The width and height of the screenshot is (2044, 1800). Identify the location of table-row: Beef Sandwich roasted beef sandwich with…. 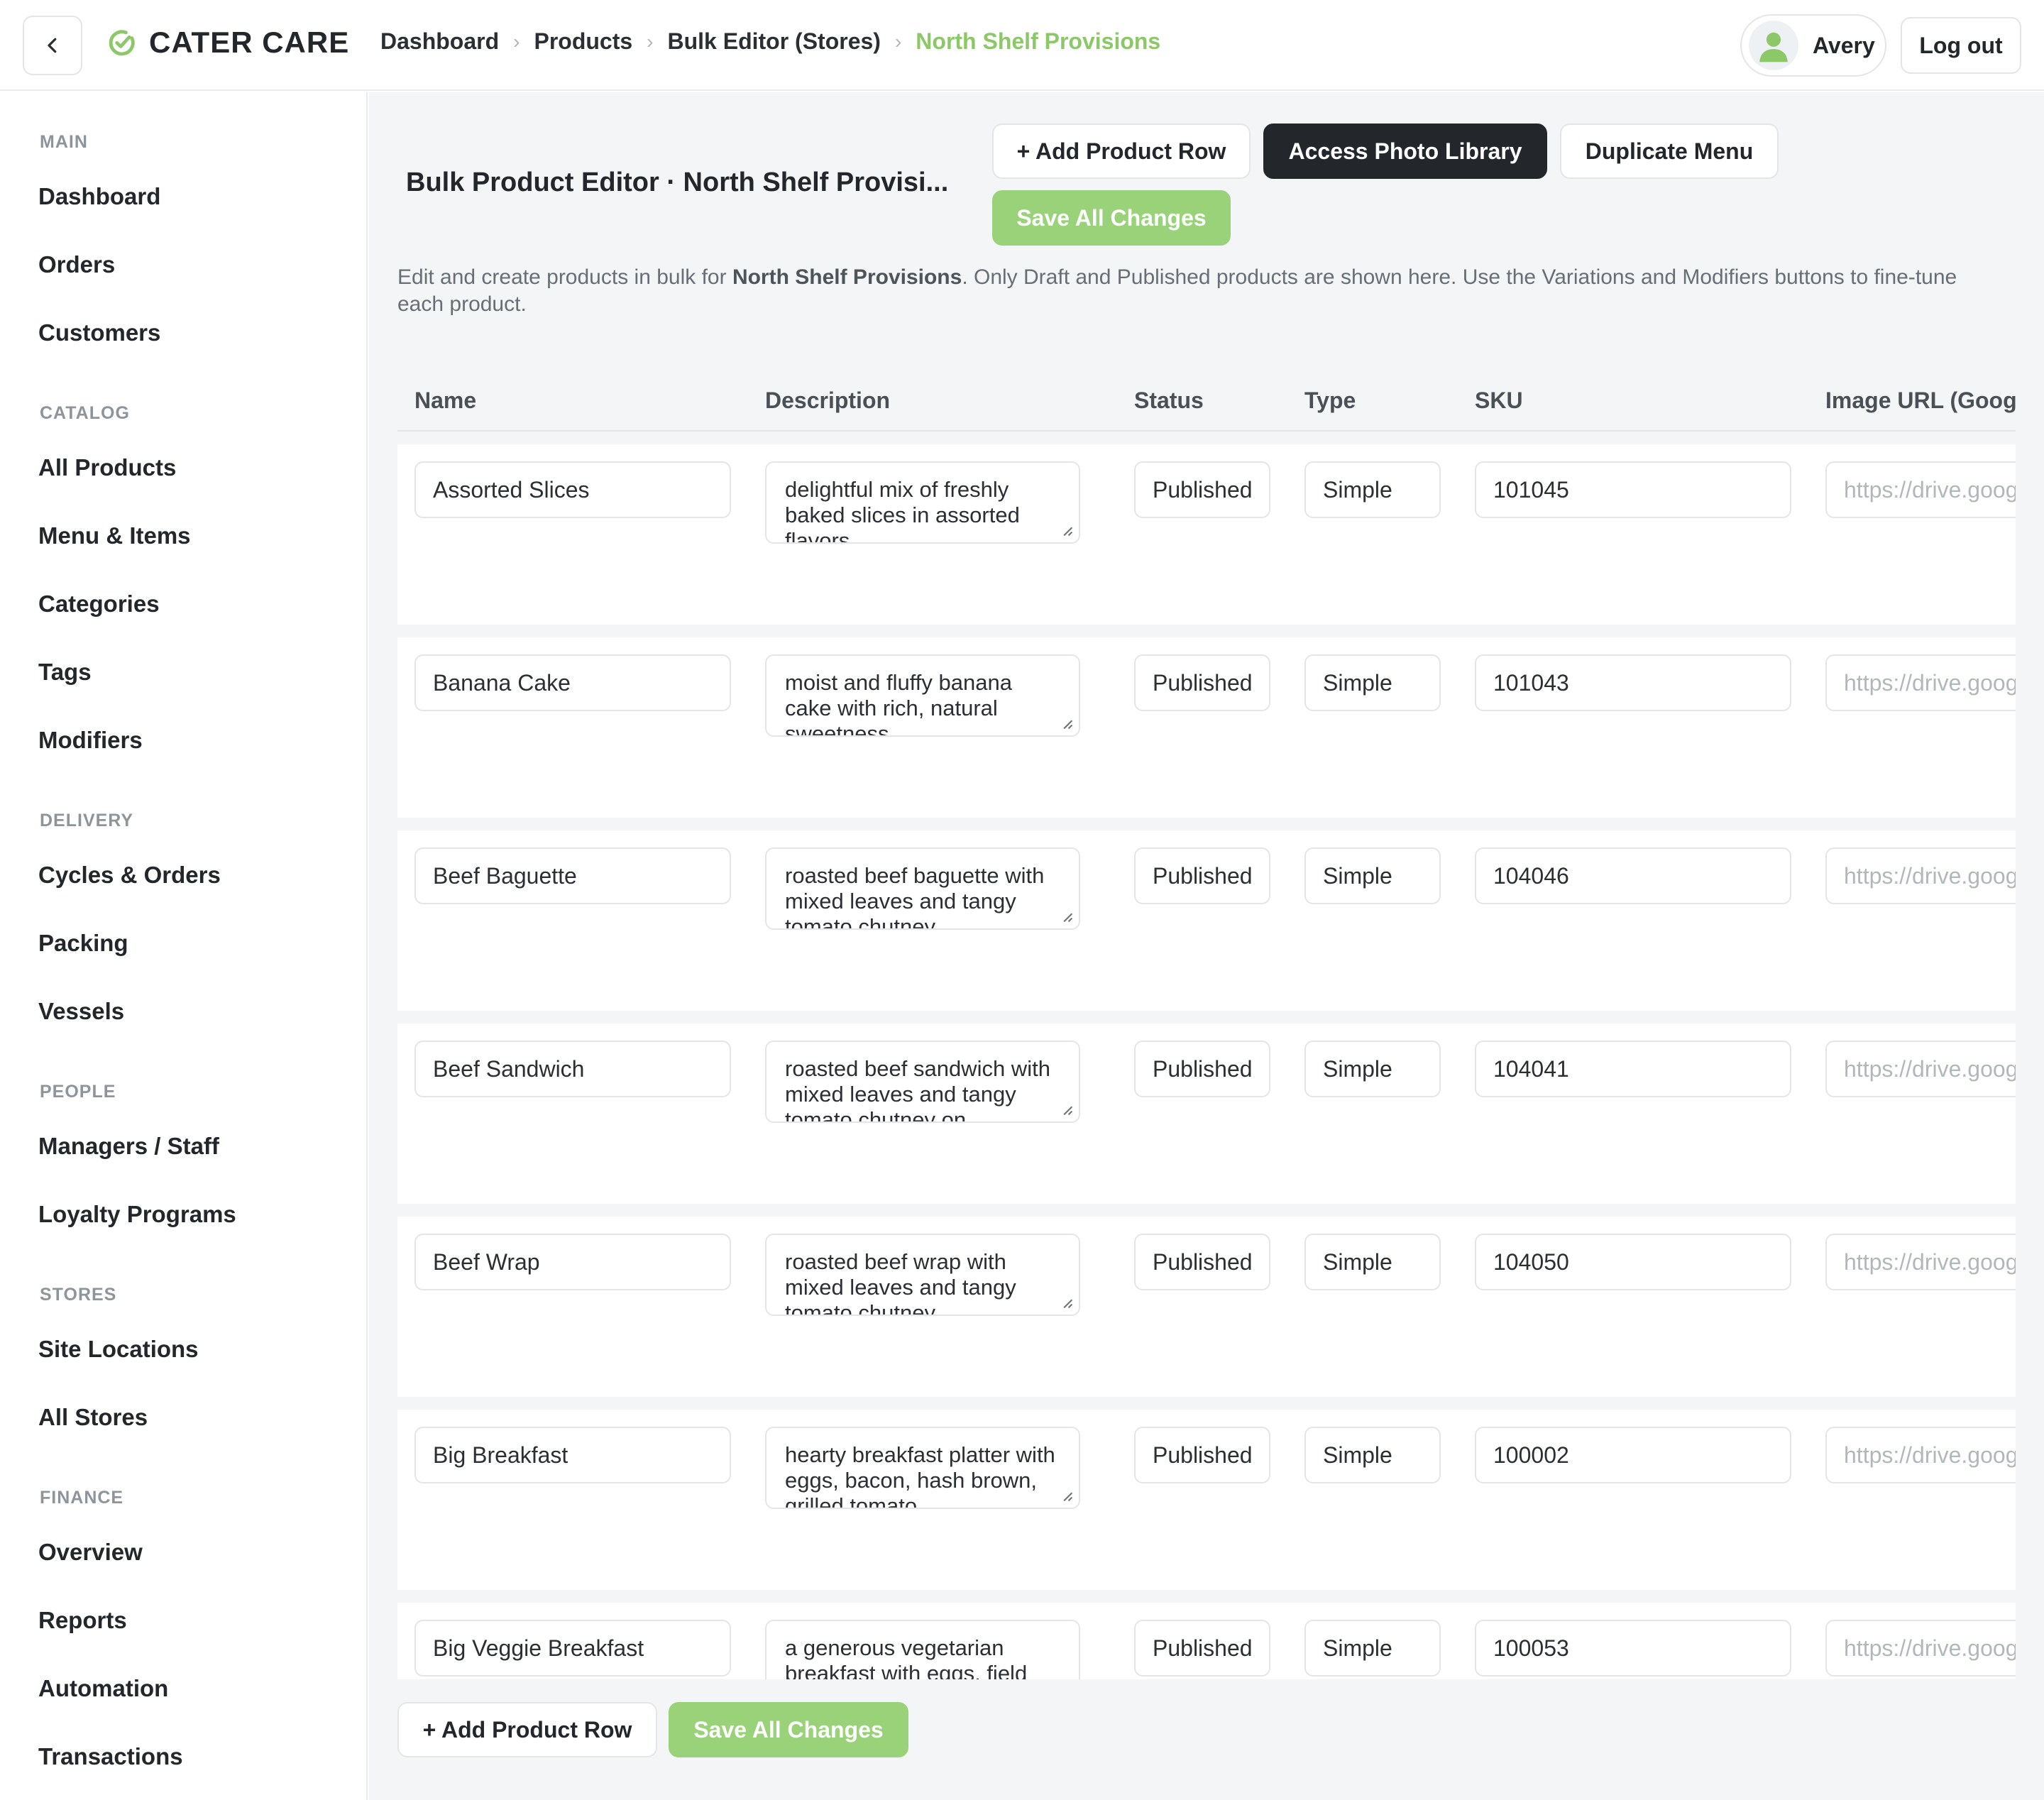
(1206, 1114).